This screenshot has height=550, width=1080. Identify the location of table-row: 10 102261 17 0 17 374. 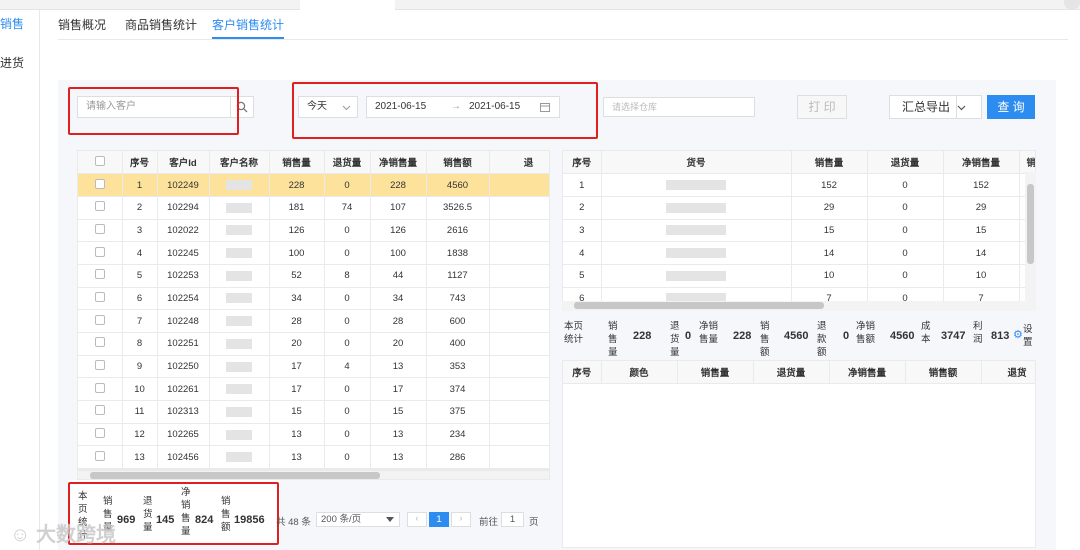
(313, 389).